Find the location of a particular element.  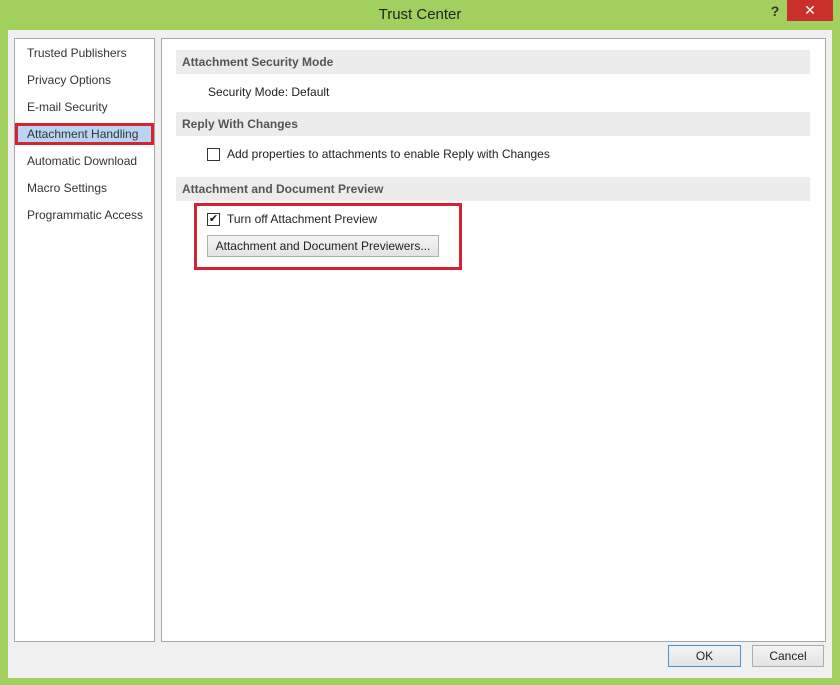

help-button: ? is located at coordinates (775, 11).